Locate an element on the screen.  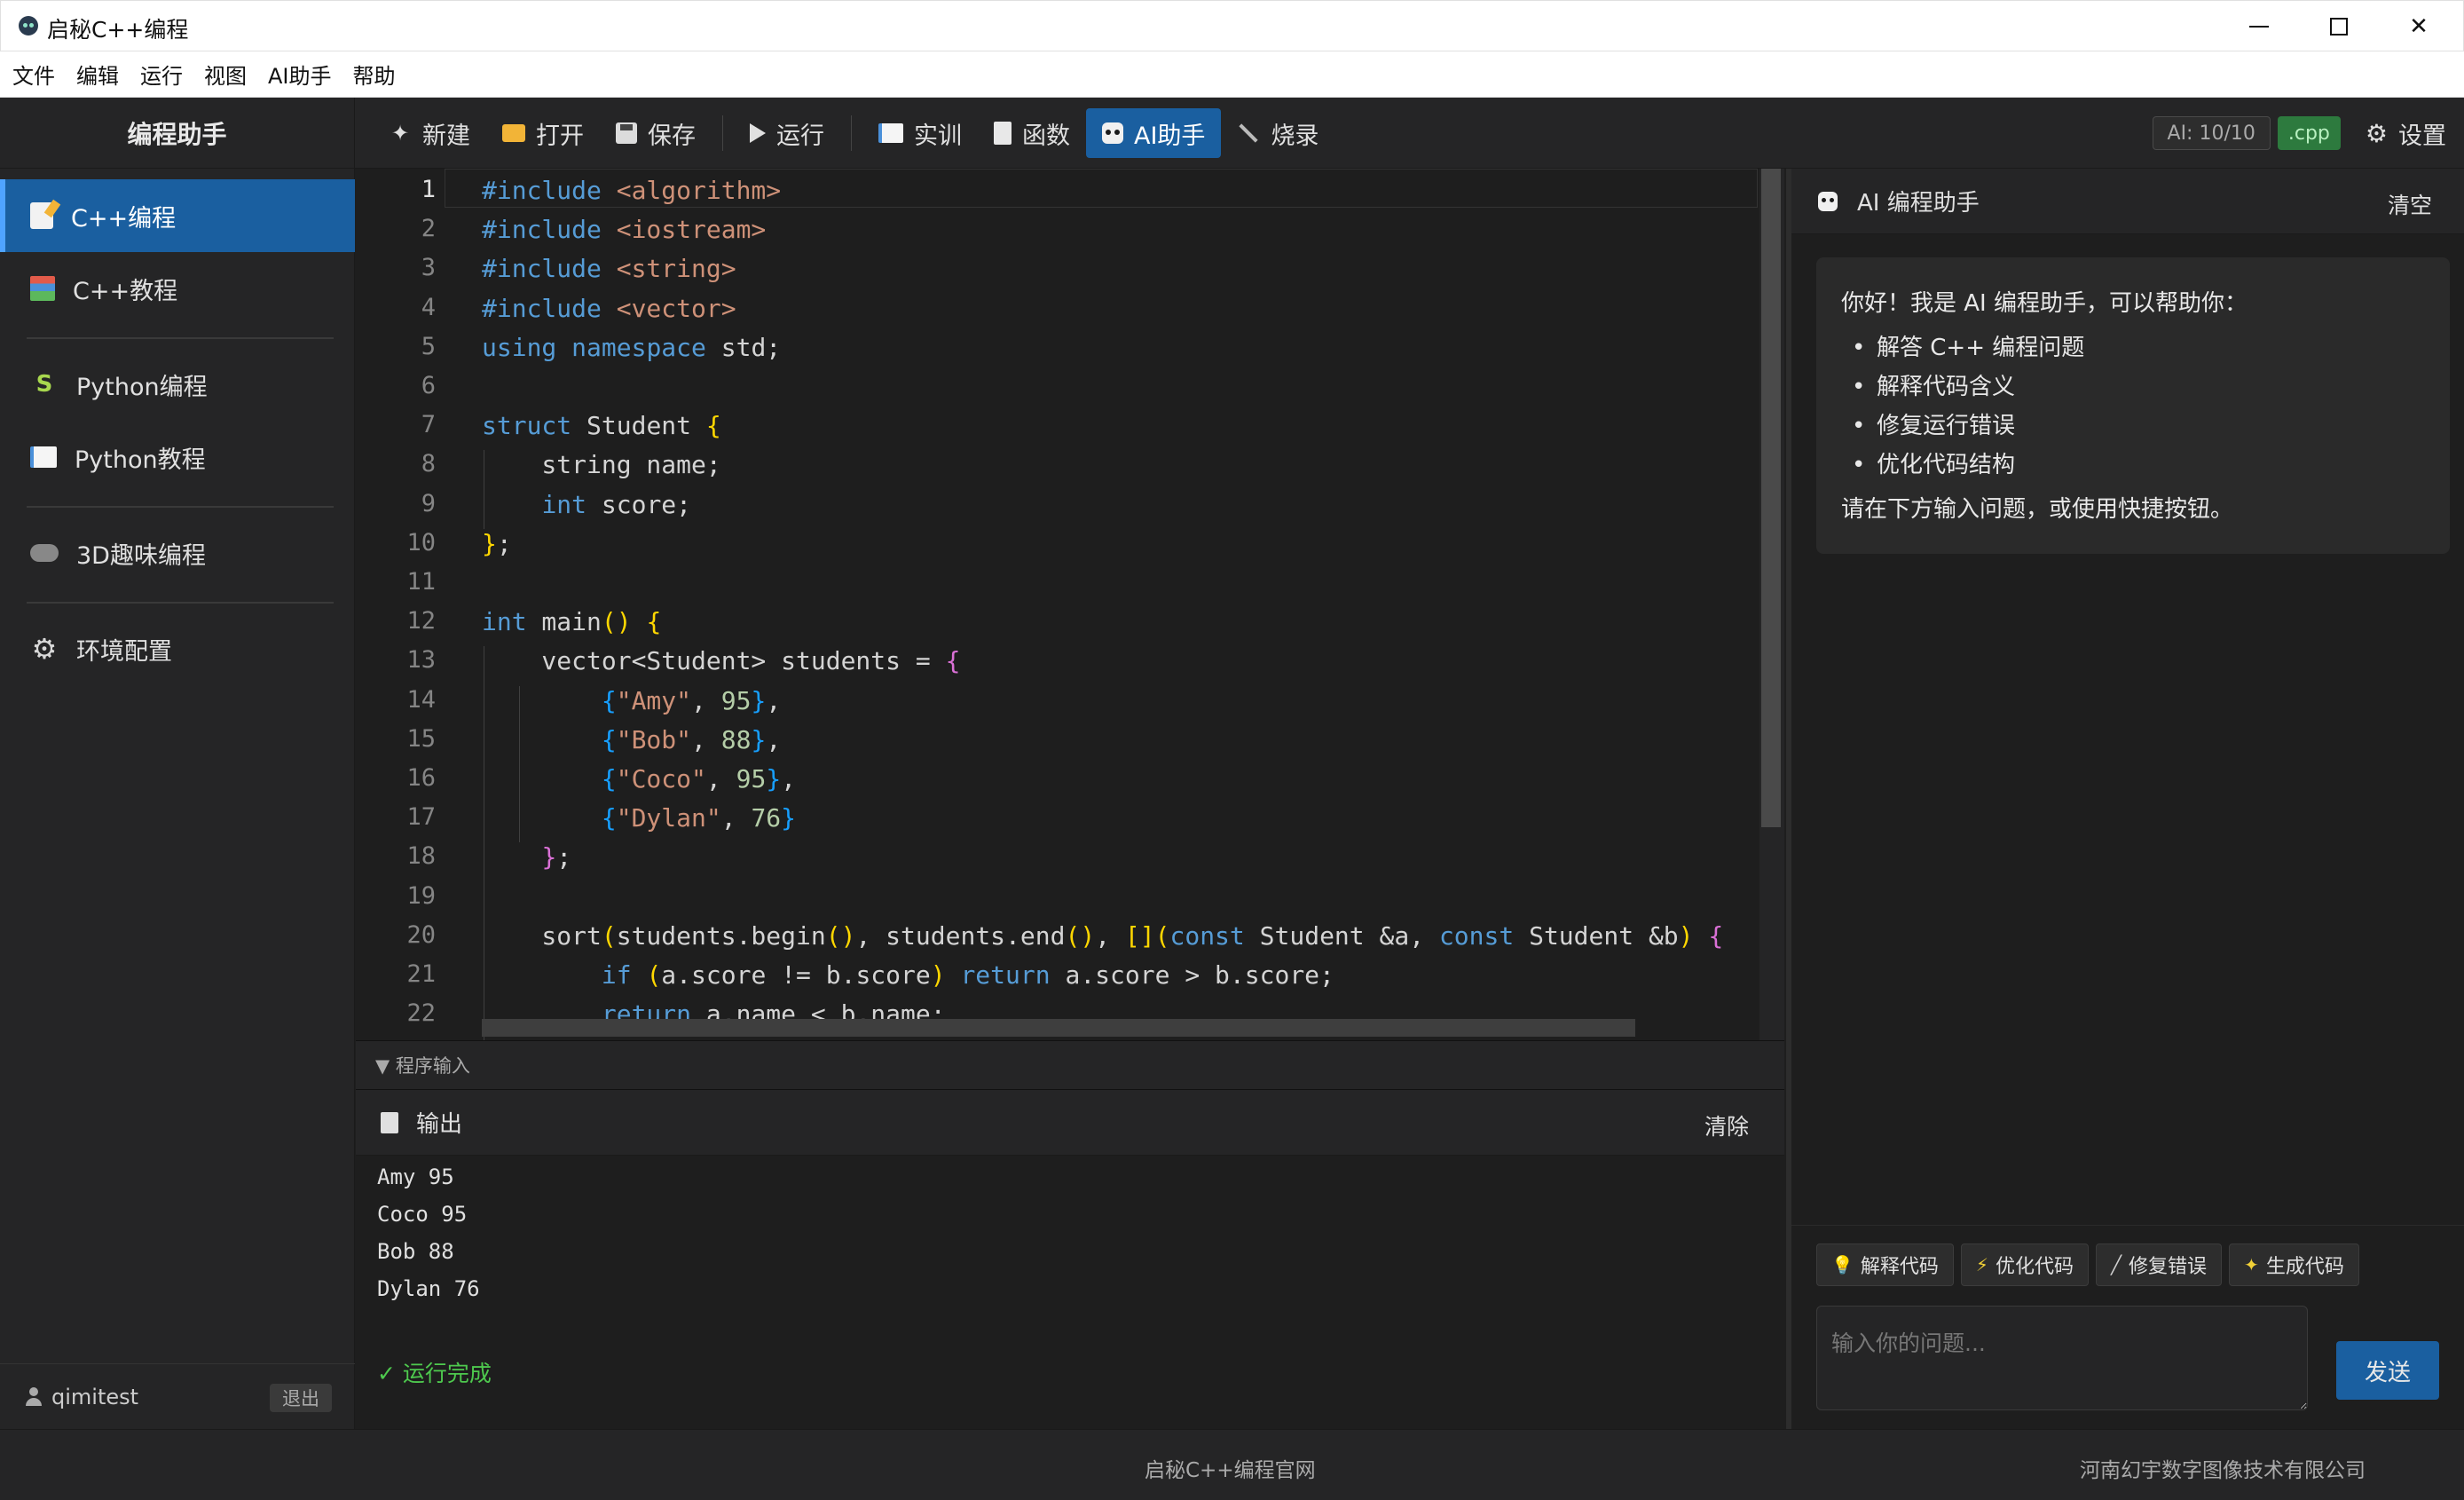
menu-run: 运行 is located at coordinates (161, 74).